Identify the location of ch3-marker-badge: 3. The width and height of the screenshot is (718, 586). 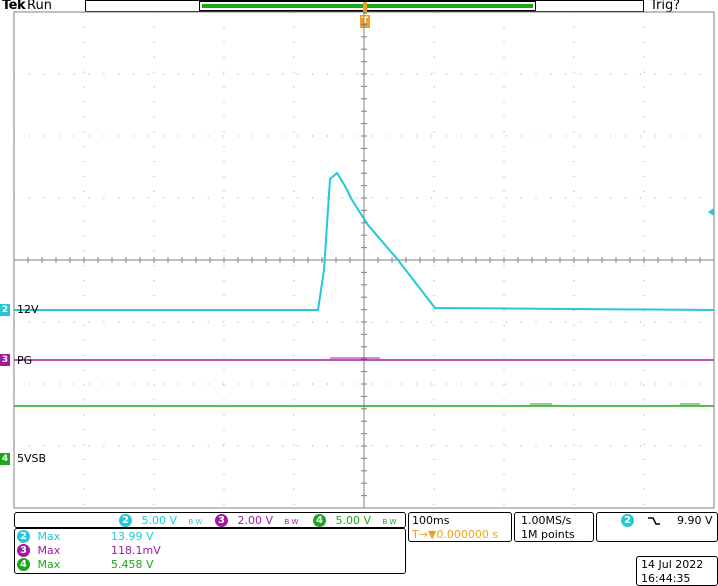
(5, 360).